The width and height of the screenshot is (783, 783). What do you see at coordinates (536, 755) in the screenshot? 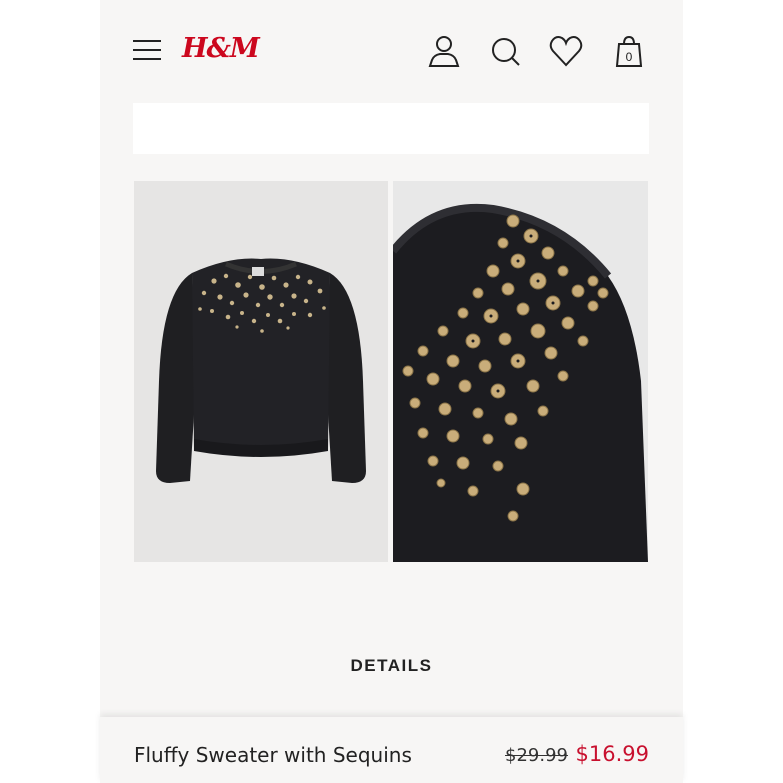
I see `original-price: $29.99` at bounding box center [536, 755].